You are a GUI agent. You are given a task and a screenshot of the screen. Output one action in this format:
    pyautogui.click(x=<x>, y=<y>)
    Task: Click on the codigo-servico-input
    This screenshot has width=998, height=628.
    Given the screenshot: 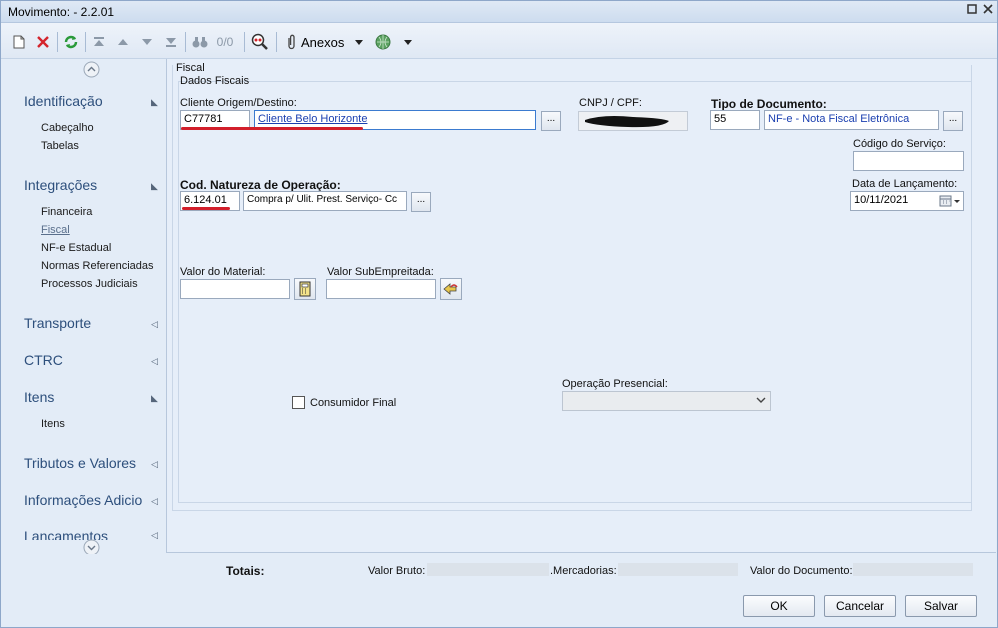 What is the action you would take?
    pyautogui.click(x=908, y=161)
    